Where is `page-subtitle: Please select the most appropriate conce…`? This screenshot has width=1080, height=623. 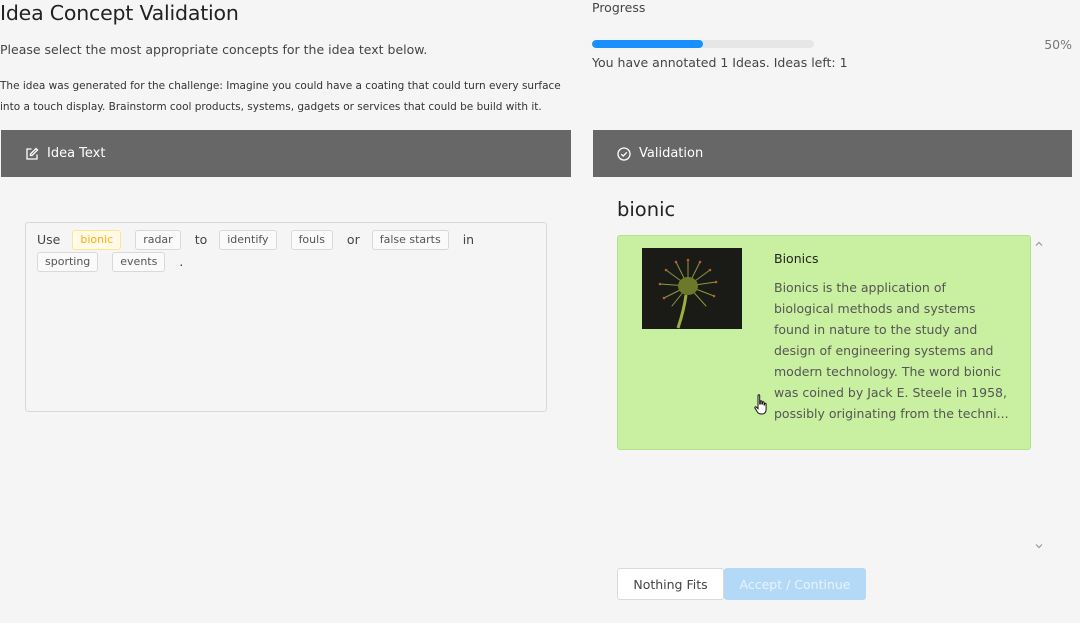 page-subtitle: Please select the most appropriate conce… is located at coordinates (214, 49).